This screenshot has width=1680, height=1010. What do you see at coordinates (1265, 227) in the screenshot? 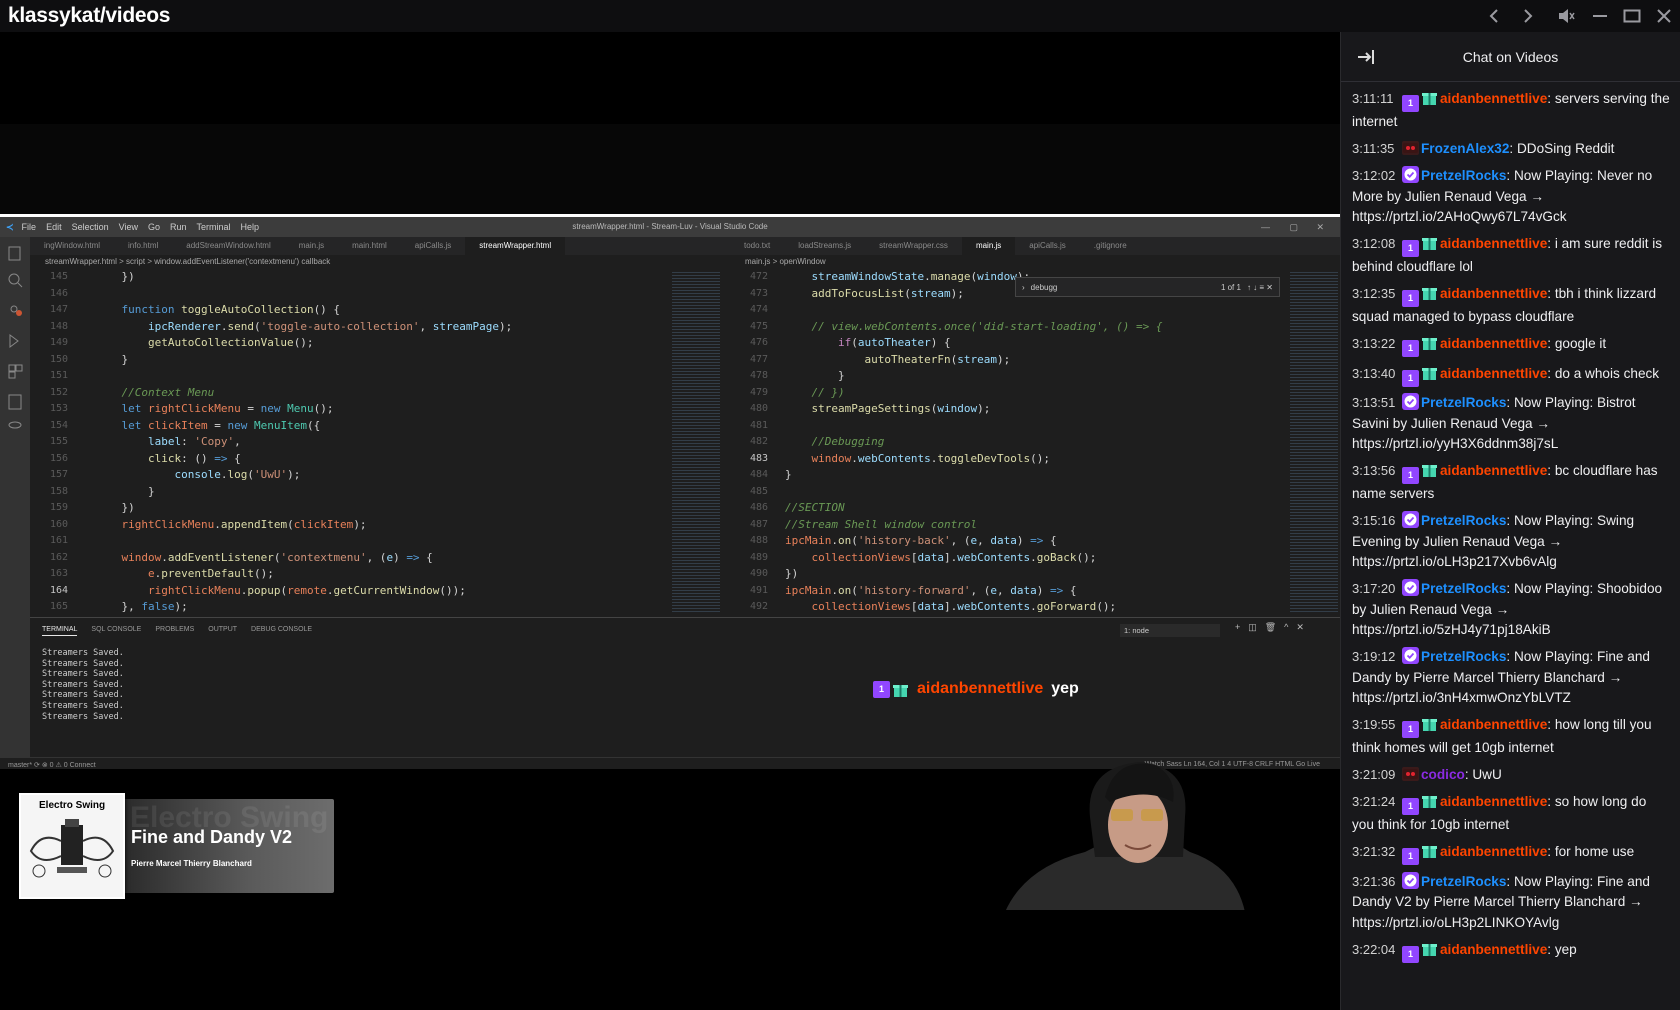
I see `vscode-minimize-icon: —` at bounding box center [1265, 227].